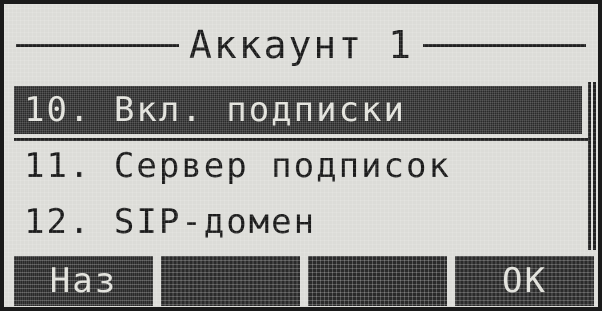 This screenshot has width=602, height=311. I want to click on ok-softkey: OK, so click(524, 281).